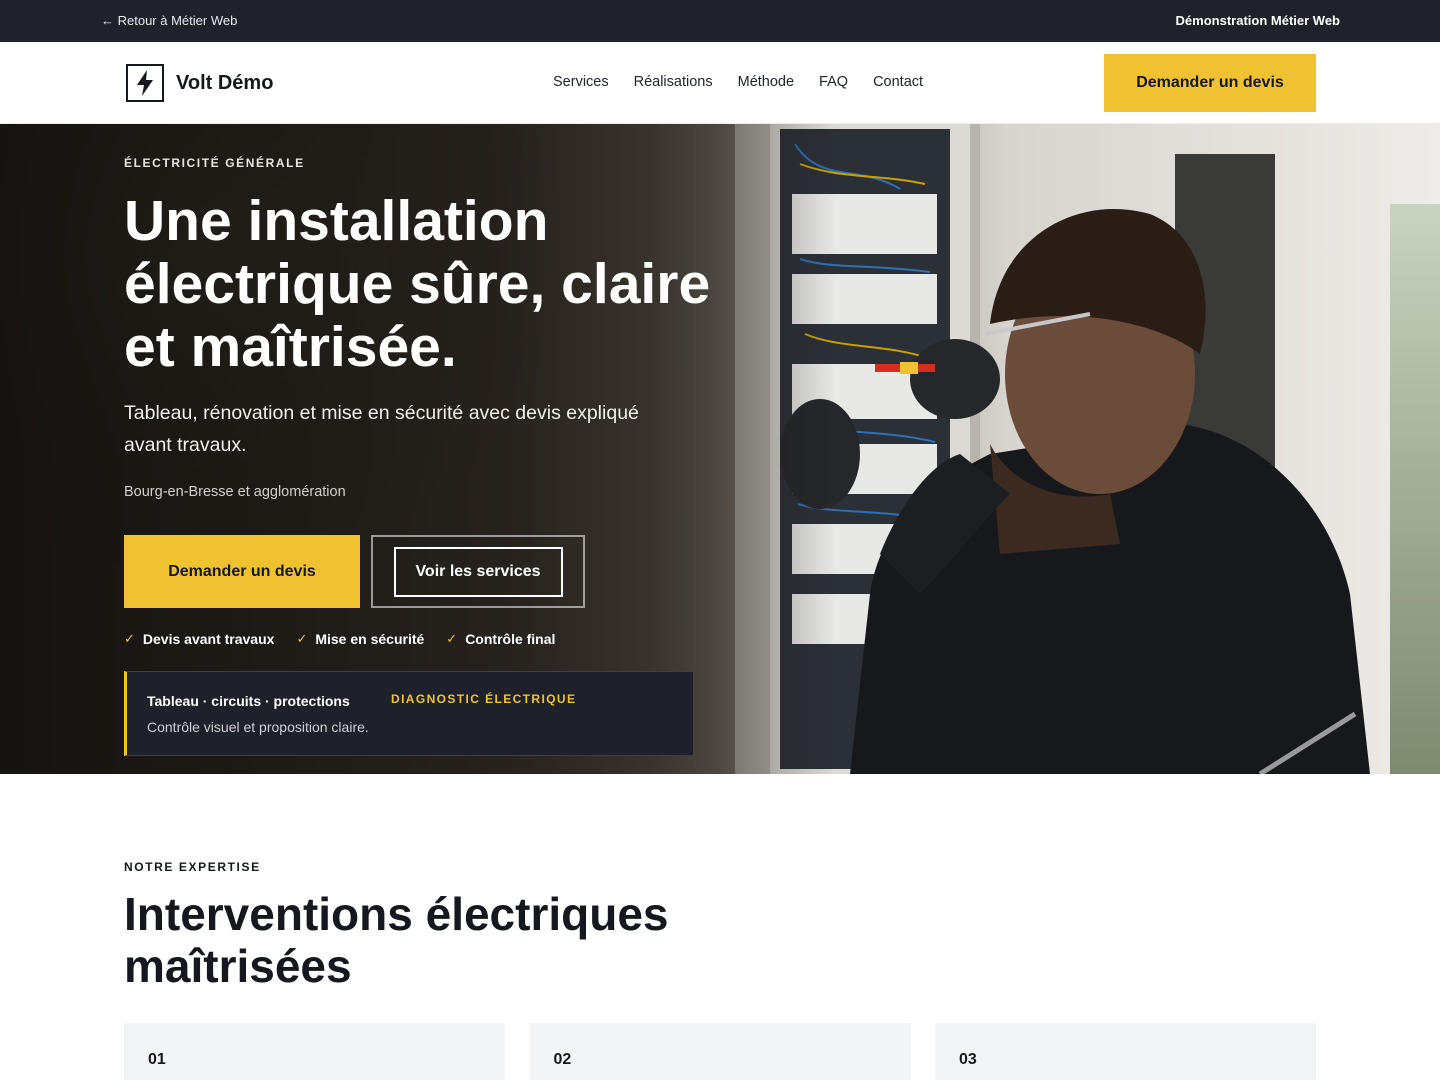  I want to click on expertise-card: 02, so click(720, 1051).